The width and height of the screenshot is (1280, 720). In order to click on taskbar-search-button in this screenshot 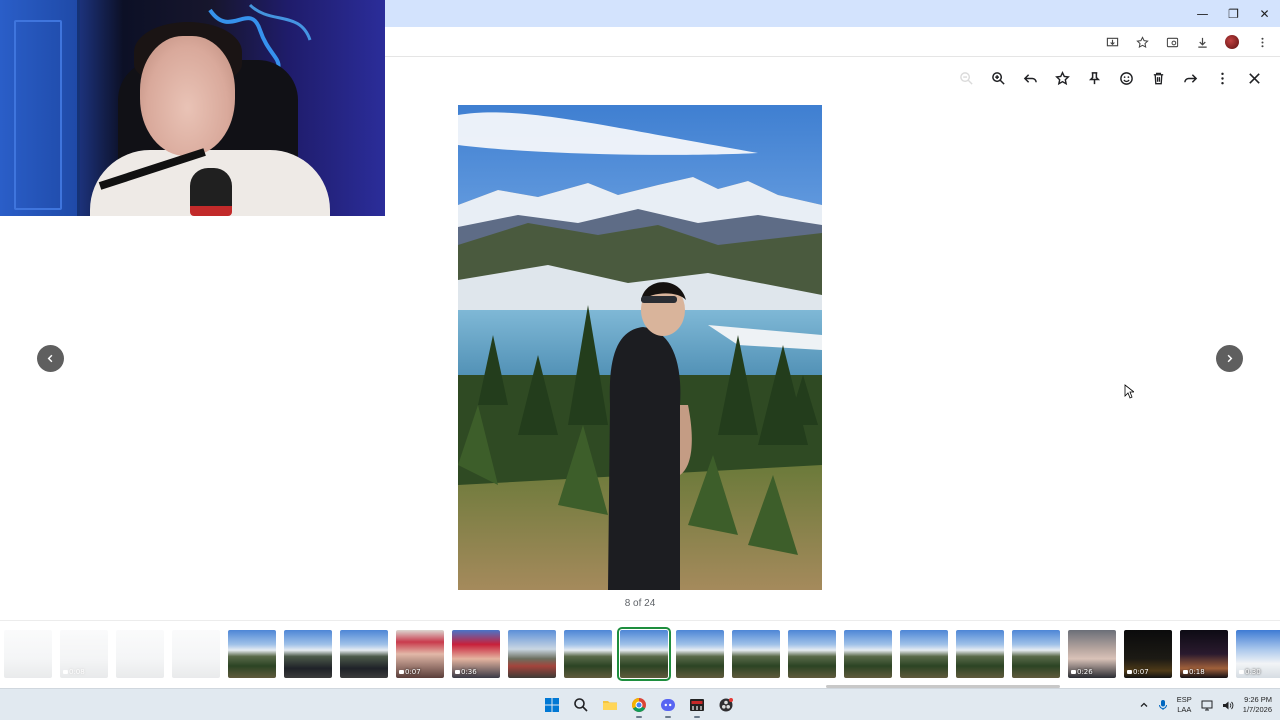, I will do `click(581, 705)`.